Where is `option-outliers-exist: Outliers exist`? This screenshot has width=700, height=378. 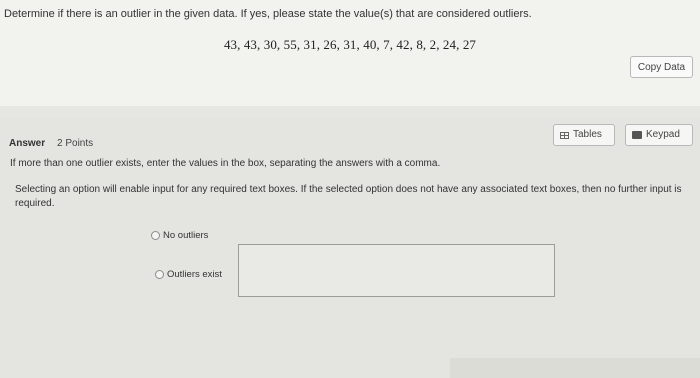 option-outliers-exist: Outliers exist is located at coordinates (188, 274).